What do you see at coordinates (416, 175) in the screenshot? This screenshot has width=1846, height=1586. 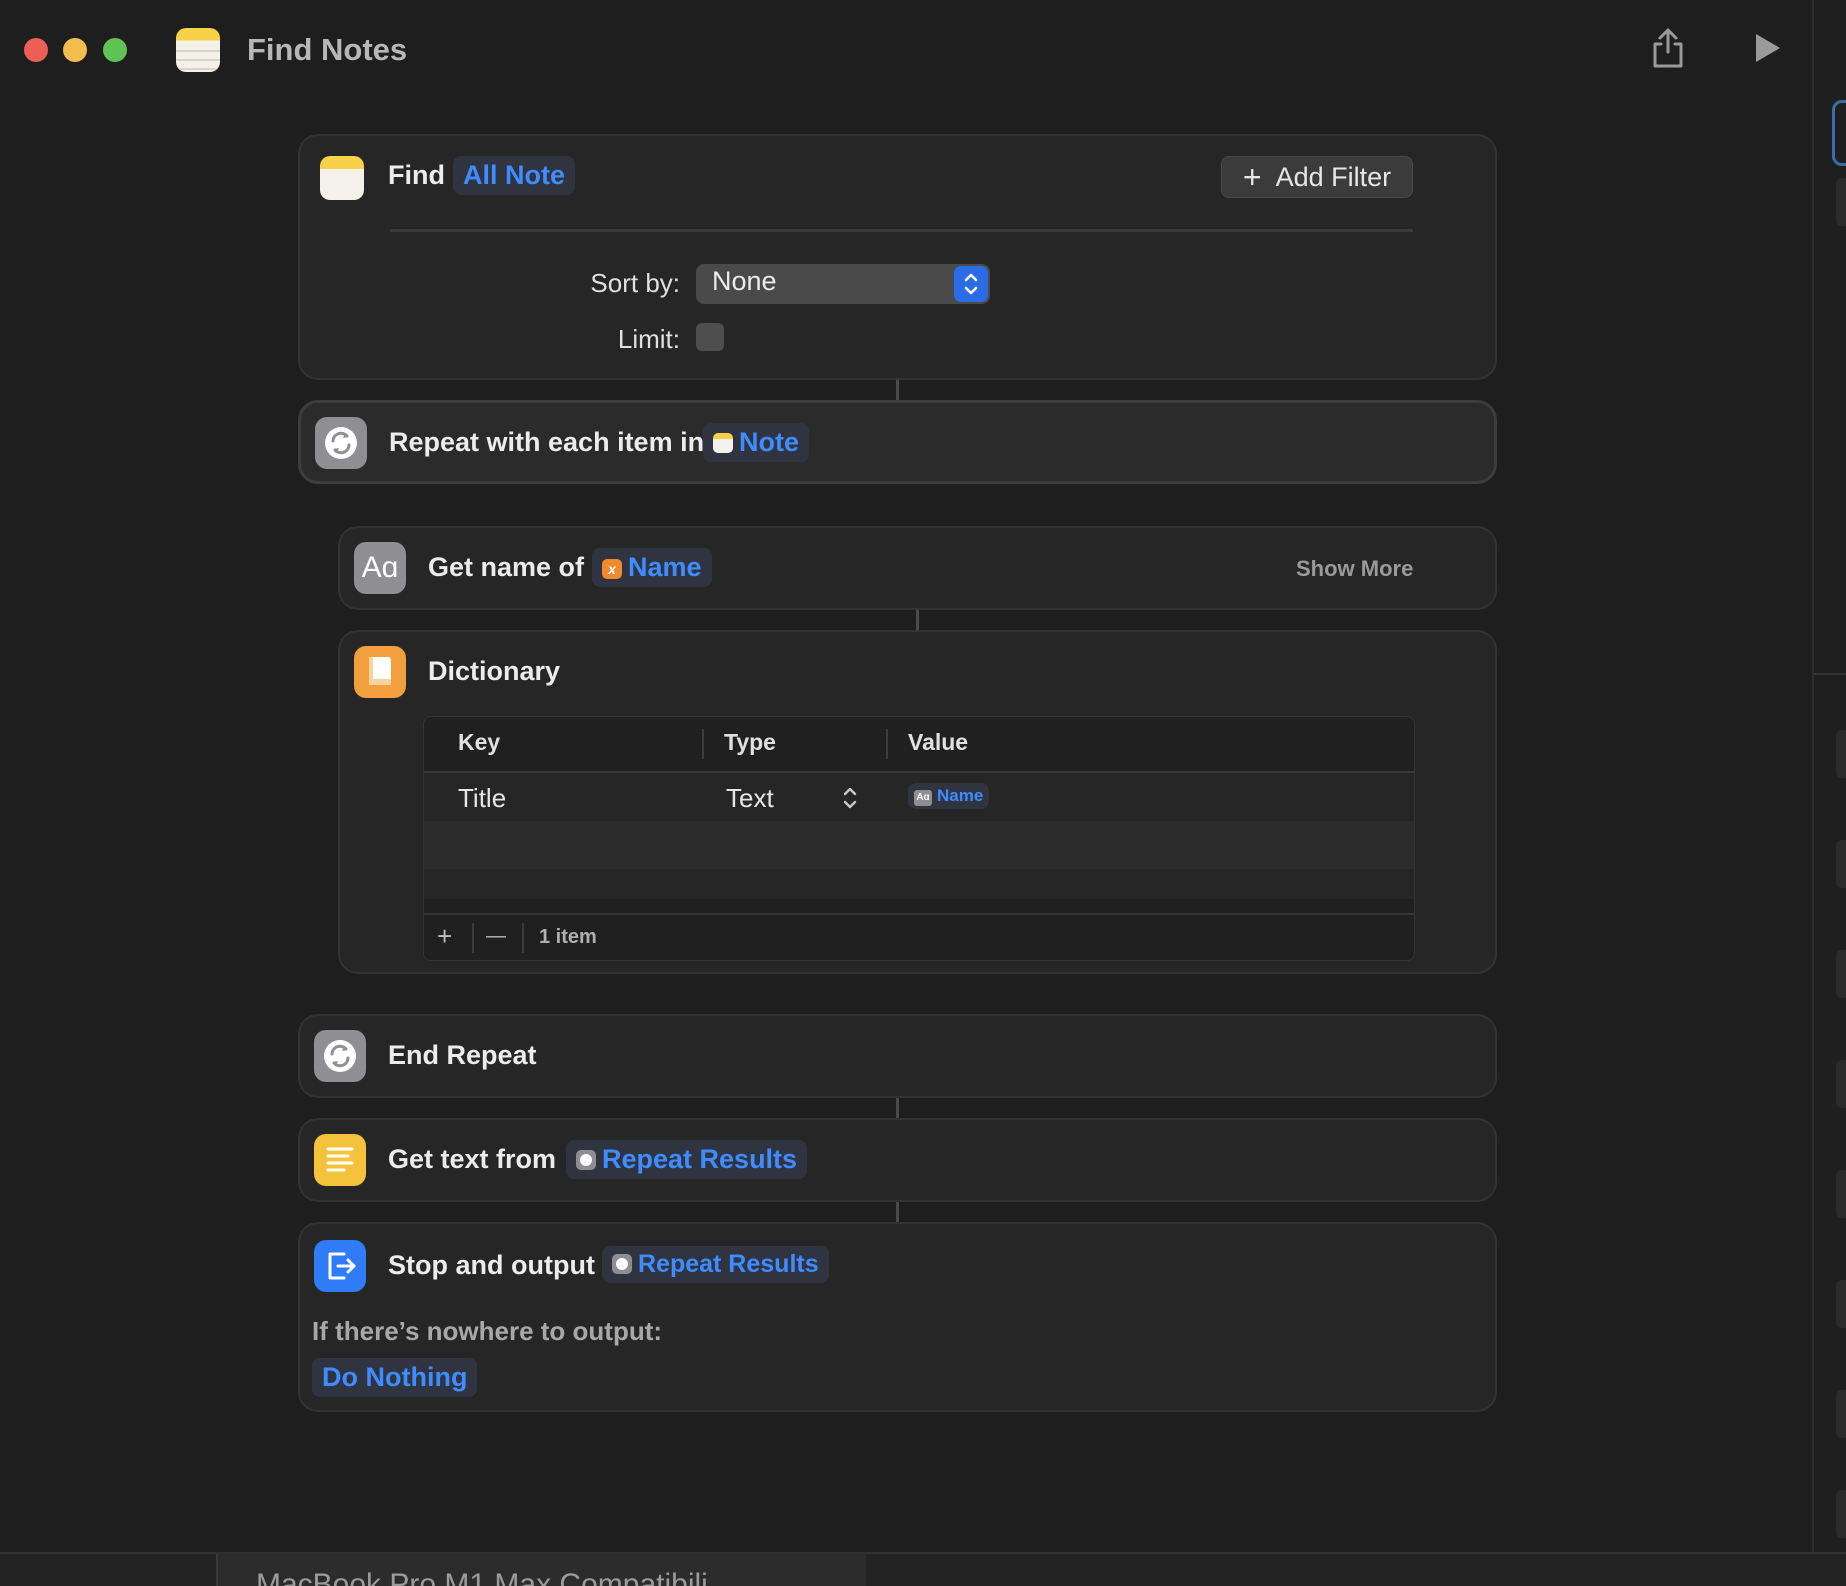 I see `find-label: Find` at bounding box center [416, 175].